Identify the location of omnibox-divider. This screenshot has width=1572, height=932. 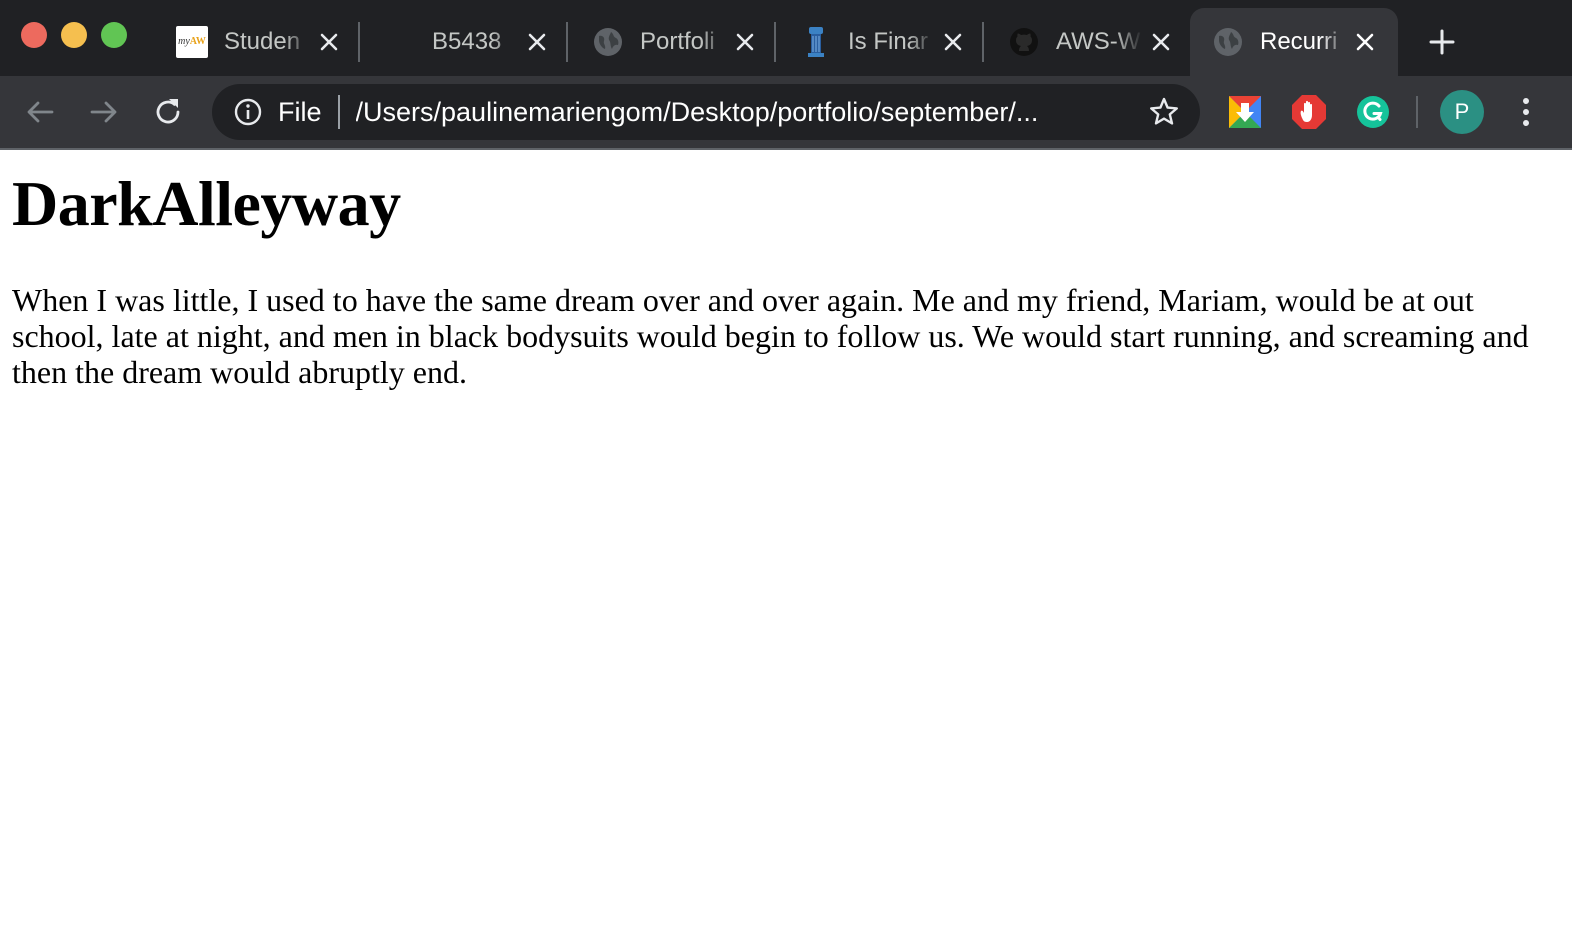
(338, 112).